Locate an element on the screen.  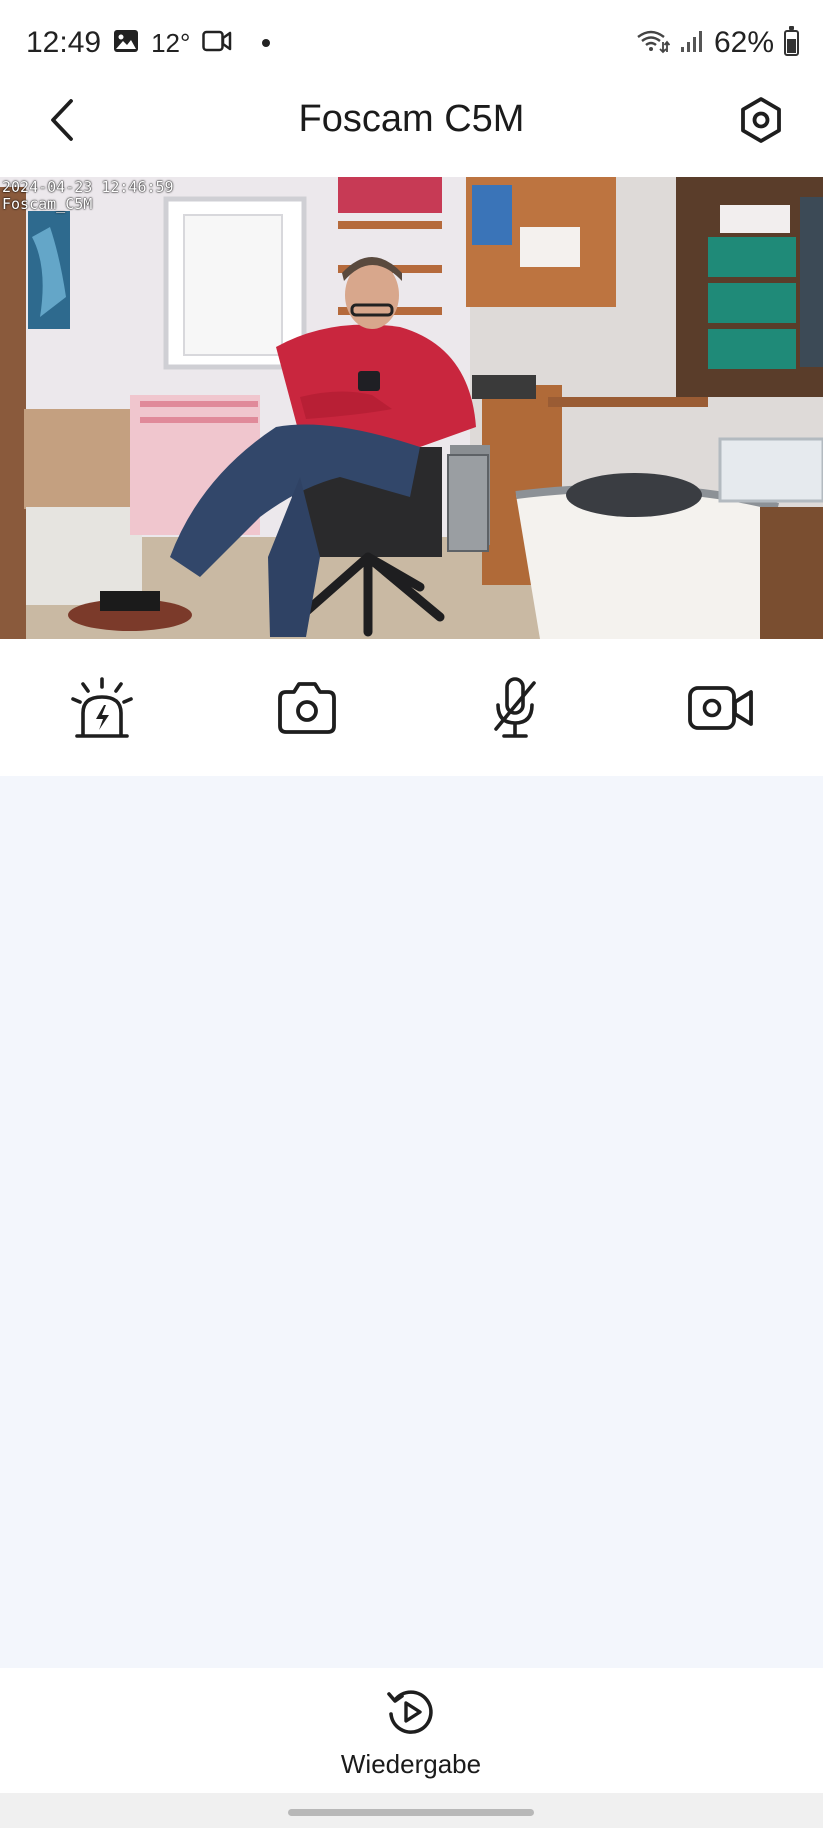
home-indicator is located at coordinates (411, 1812).